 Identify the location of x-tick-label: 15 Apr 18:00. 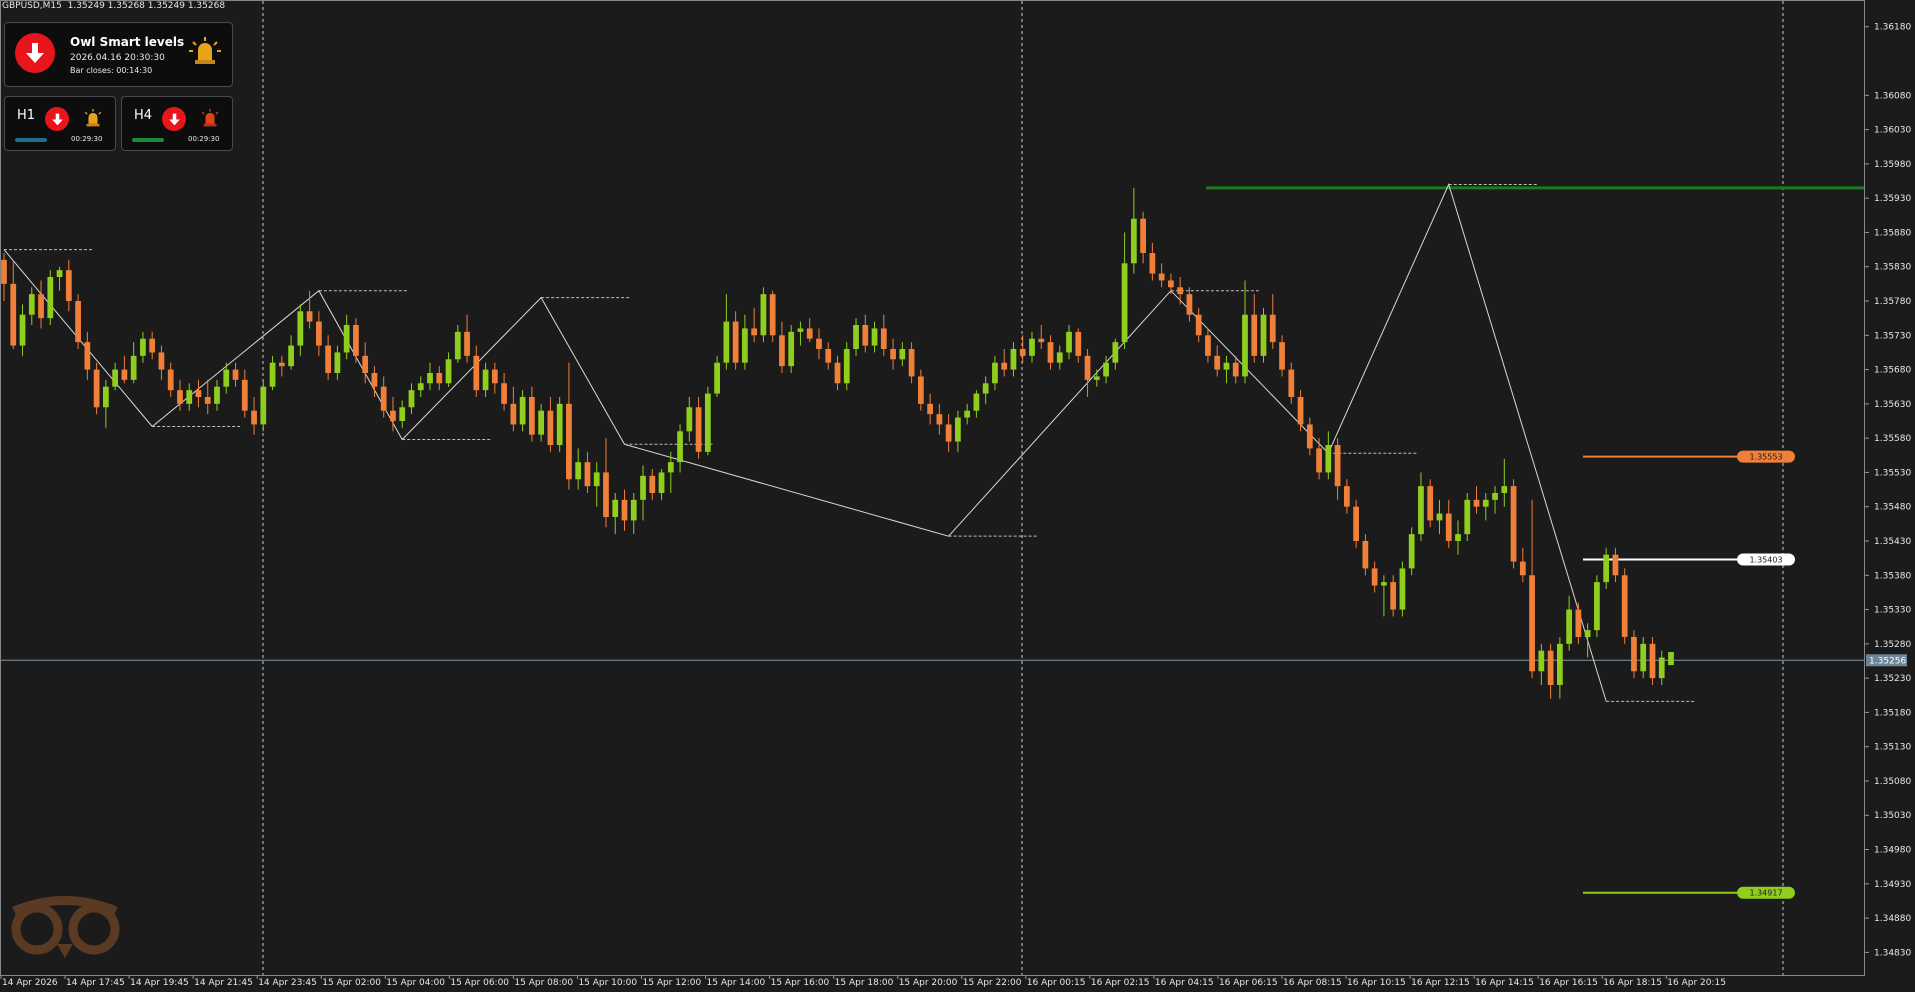
(864, 983).